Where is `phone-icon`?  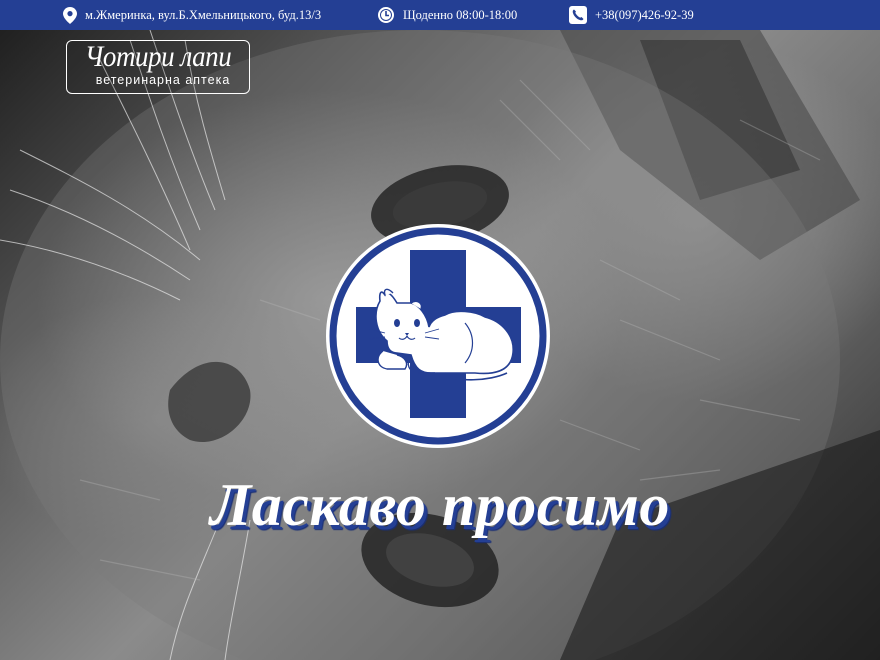
phone-icon is located at coordinates (578, 15).